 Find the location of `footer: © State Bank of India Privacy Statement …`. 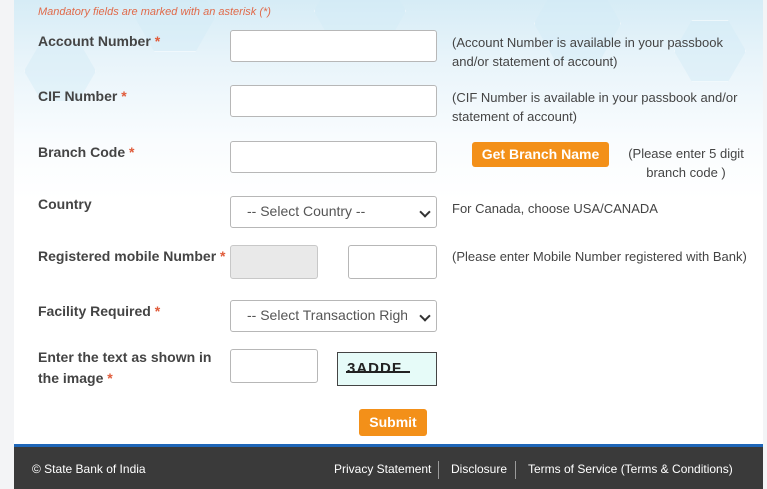

footer: © State Bank of India Privacy Statement … is located at coordinates (388, 466).